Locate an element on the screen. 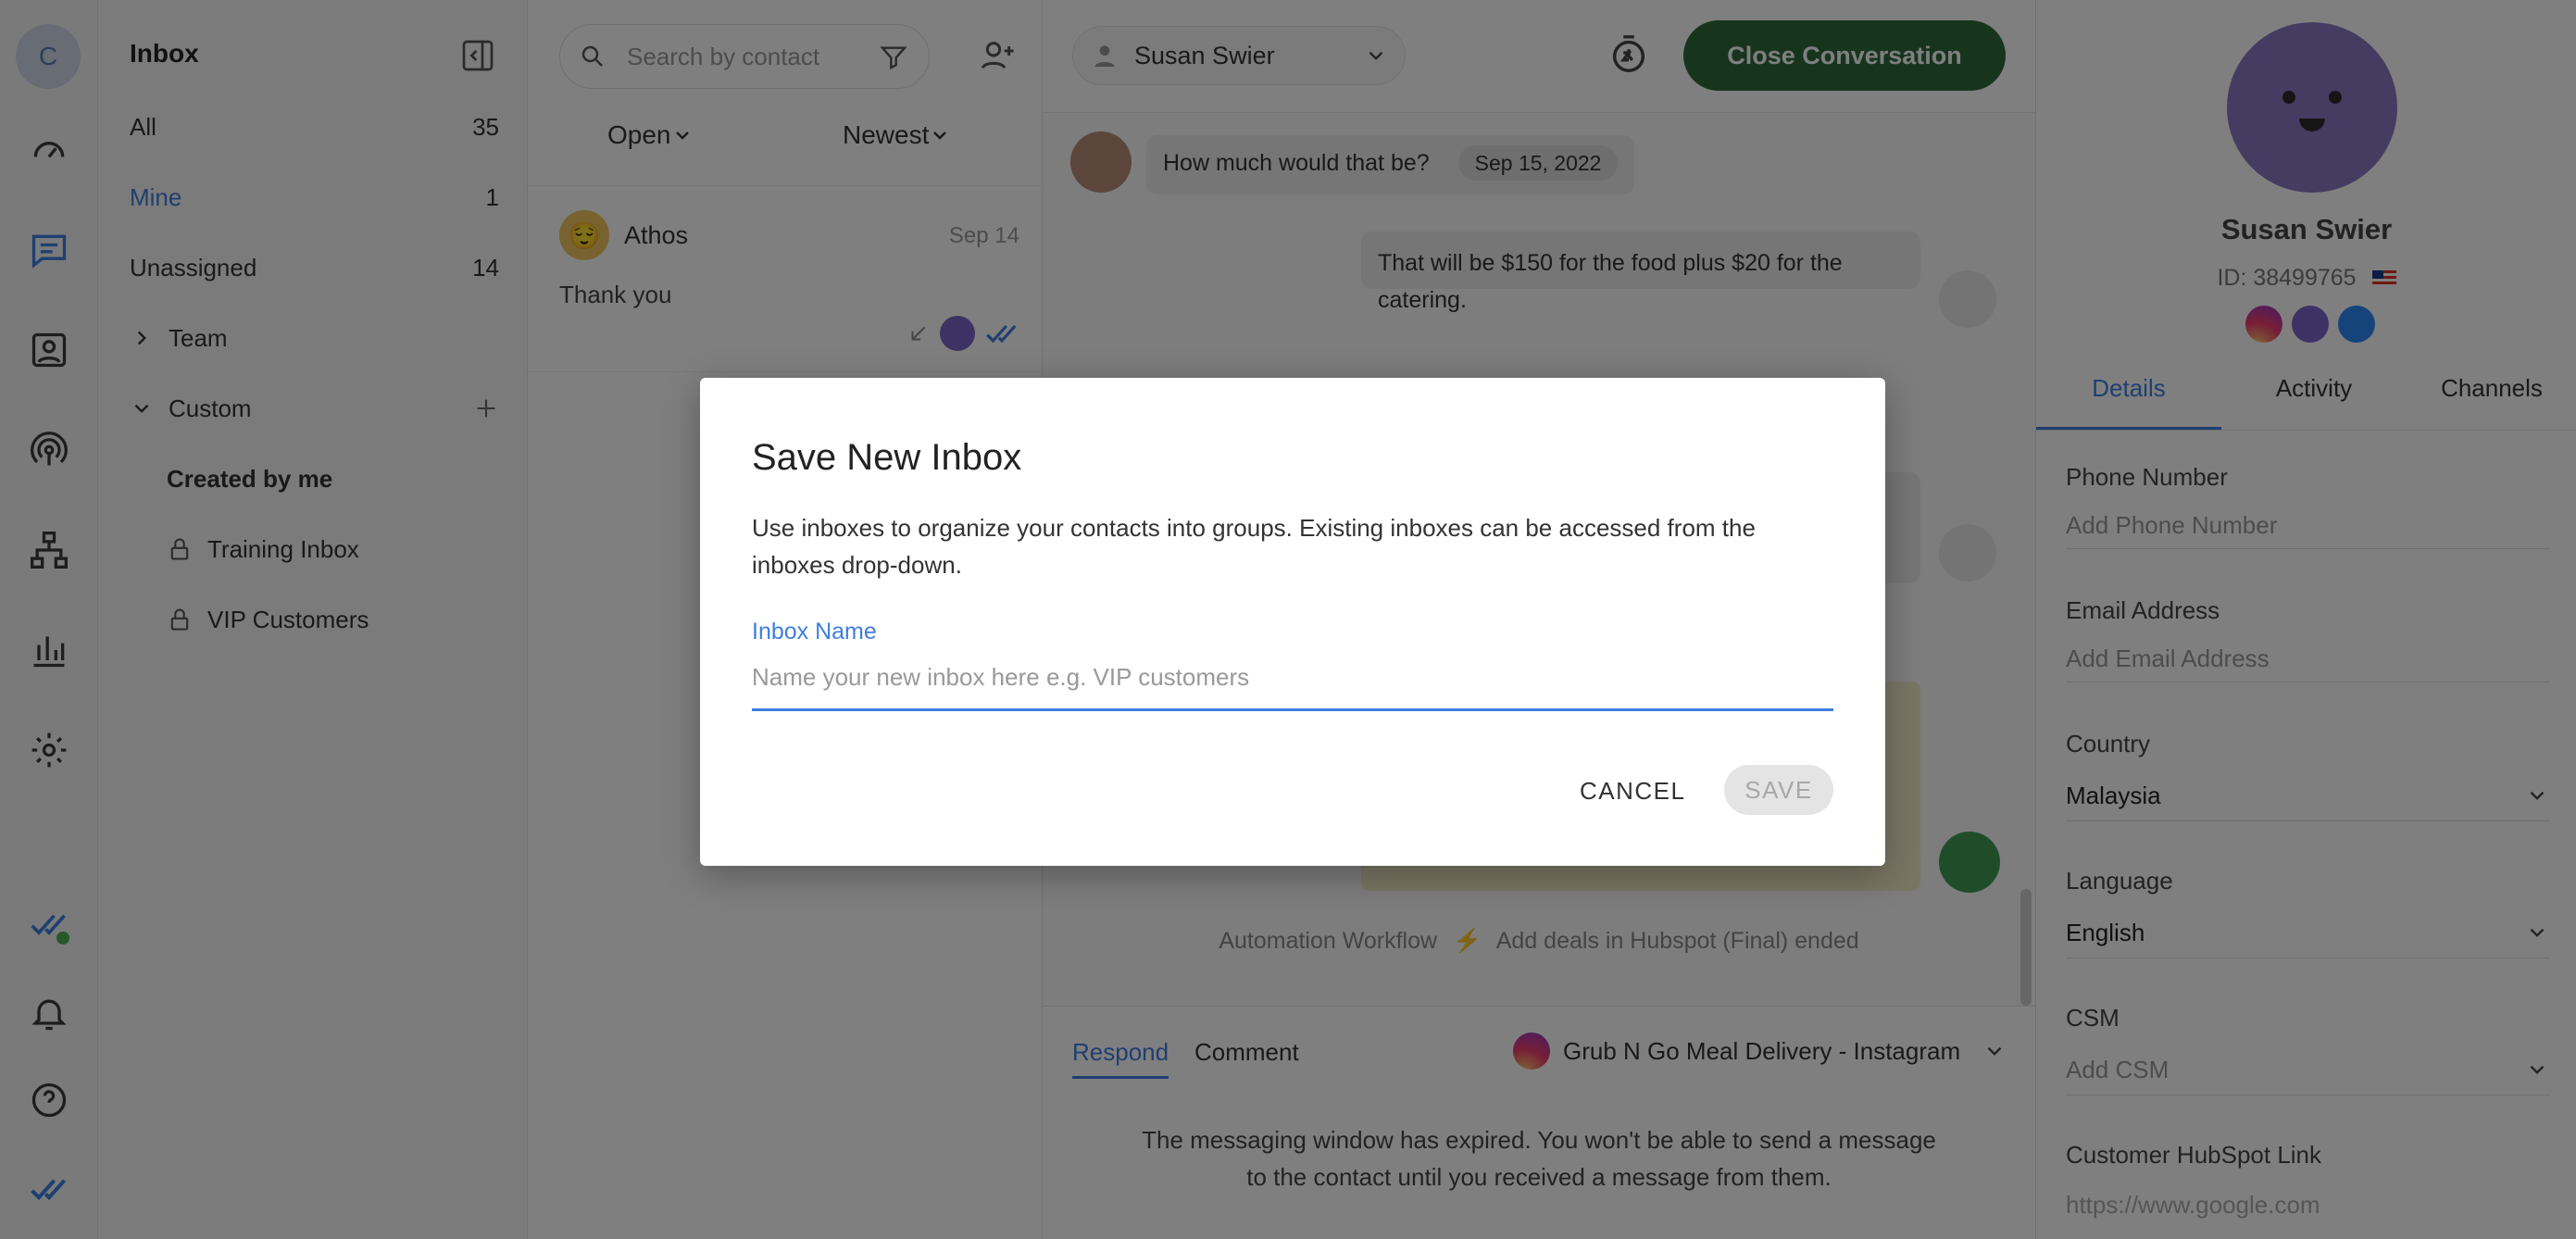  cancel-button: CANCEL is located at coordinates (1633, 791).